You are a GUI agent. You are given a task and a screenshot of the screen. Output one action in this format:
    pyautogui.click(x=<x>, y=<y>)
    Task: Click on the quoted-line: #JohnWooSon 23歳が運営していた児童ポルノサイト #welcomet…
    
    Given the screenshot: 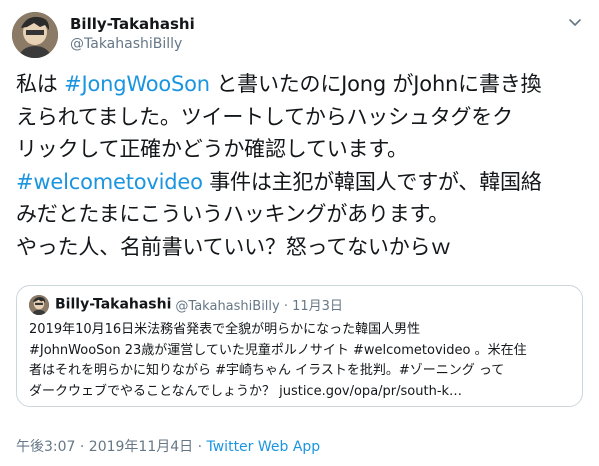 What is the action you would take?
    pyautogui.click(x=278, y=350)
    